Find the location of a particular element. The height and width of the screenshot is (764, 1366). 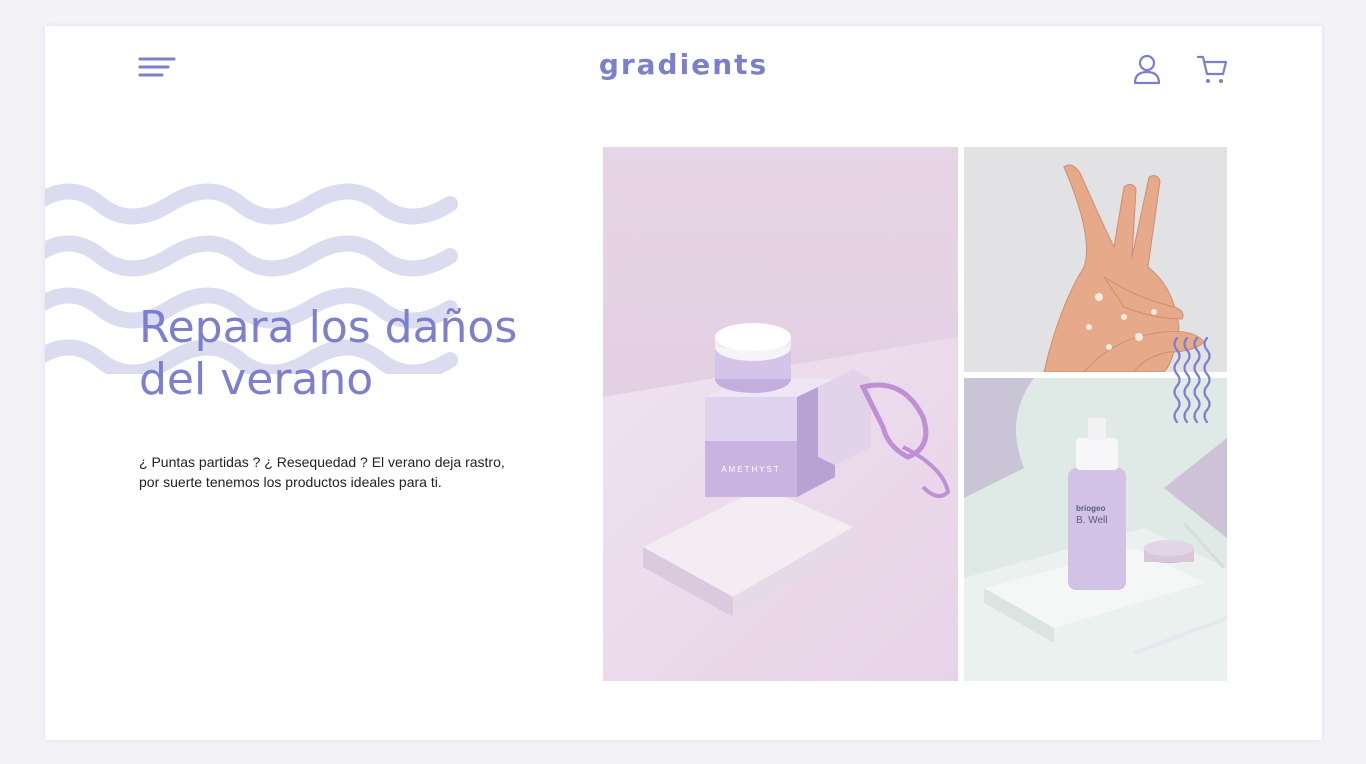

decorative-squiggles is located at coordinates (1192, 380).